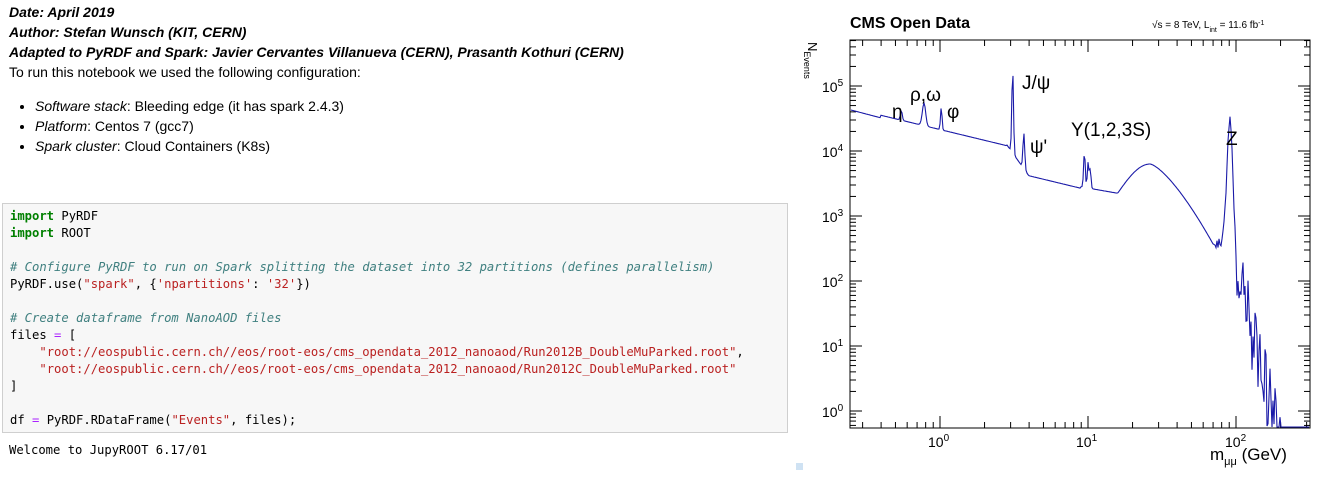  What do you see at coordinates (200, 420) in the screenshot?
I see `code-string: "Events"` at bounding box center [200, 420].